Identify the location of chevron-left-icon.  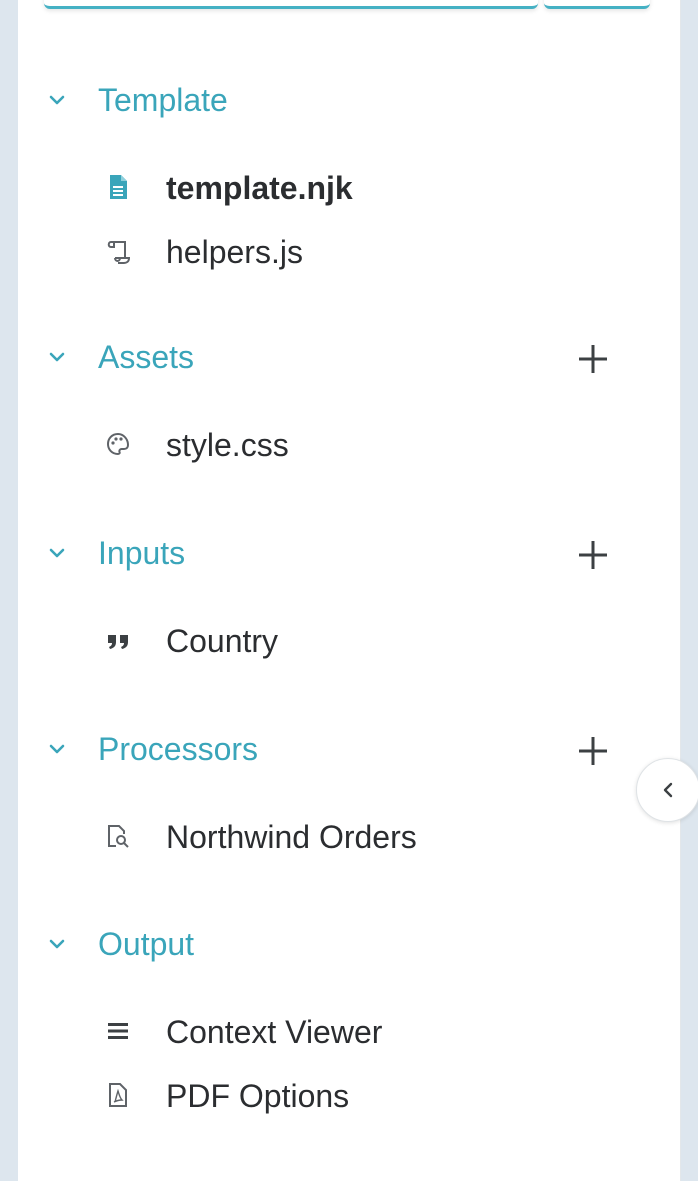
(668, 790).